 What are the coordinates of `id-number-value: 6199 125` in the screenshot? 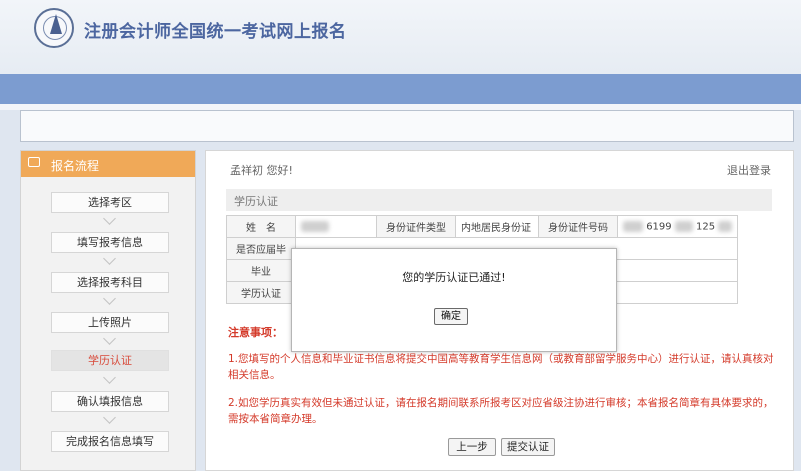 It's located at (677, 226).